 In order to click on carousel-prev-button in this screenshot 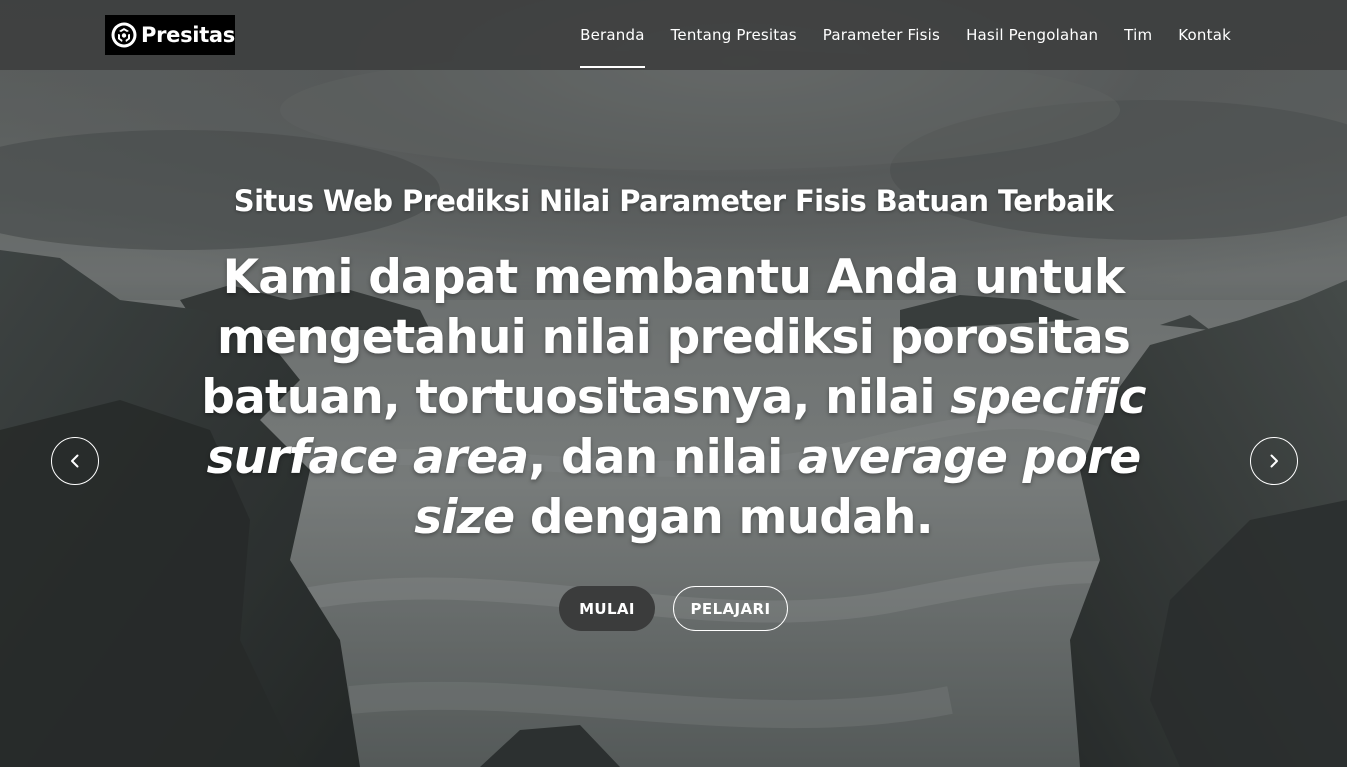, I will do `click(75, 461)`.